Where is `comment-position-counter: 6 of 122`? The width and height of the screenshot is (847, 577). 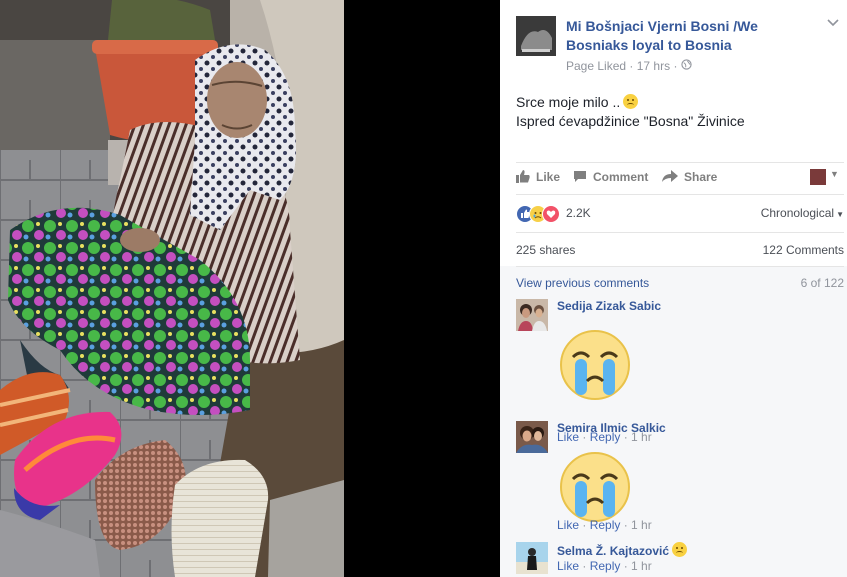
comment-position-counter: 6 of 122 is located at coordinates (822, 283).